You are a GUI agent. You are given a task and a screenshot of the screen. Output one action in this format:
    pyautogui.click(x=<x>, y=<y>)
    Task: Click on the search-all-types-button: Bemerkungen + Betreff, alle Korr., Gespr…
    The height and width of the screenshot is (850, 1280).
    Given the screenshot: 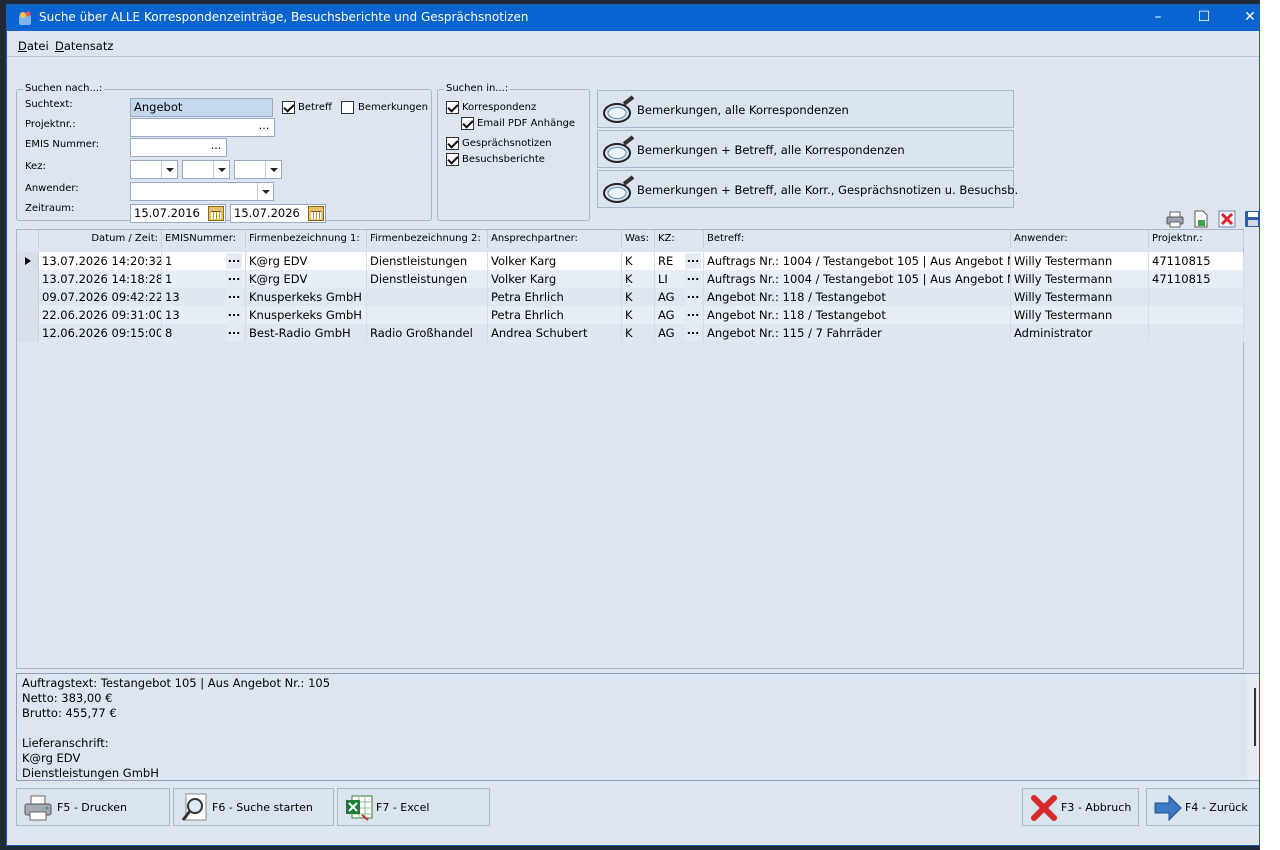 What is the action you would take?
    pyautogui.click(x=807, y=189)
    